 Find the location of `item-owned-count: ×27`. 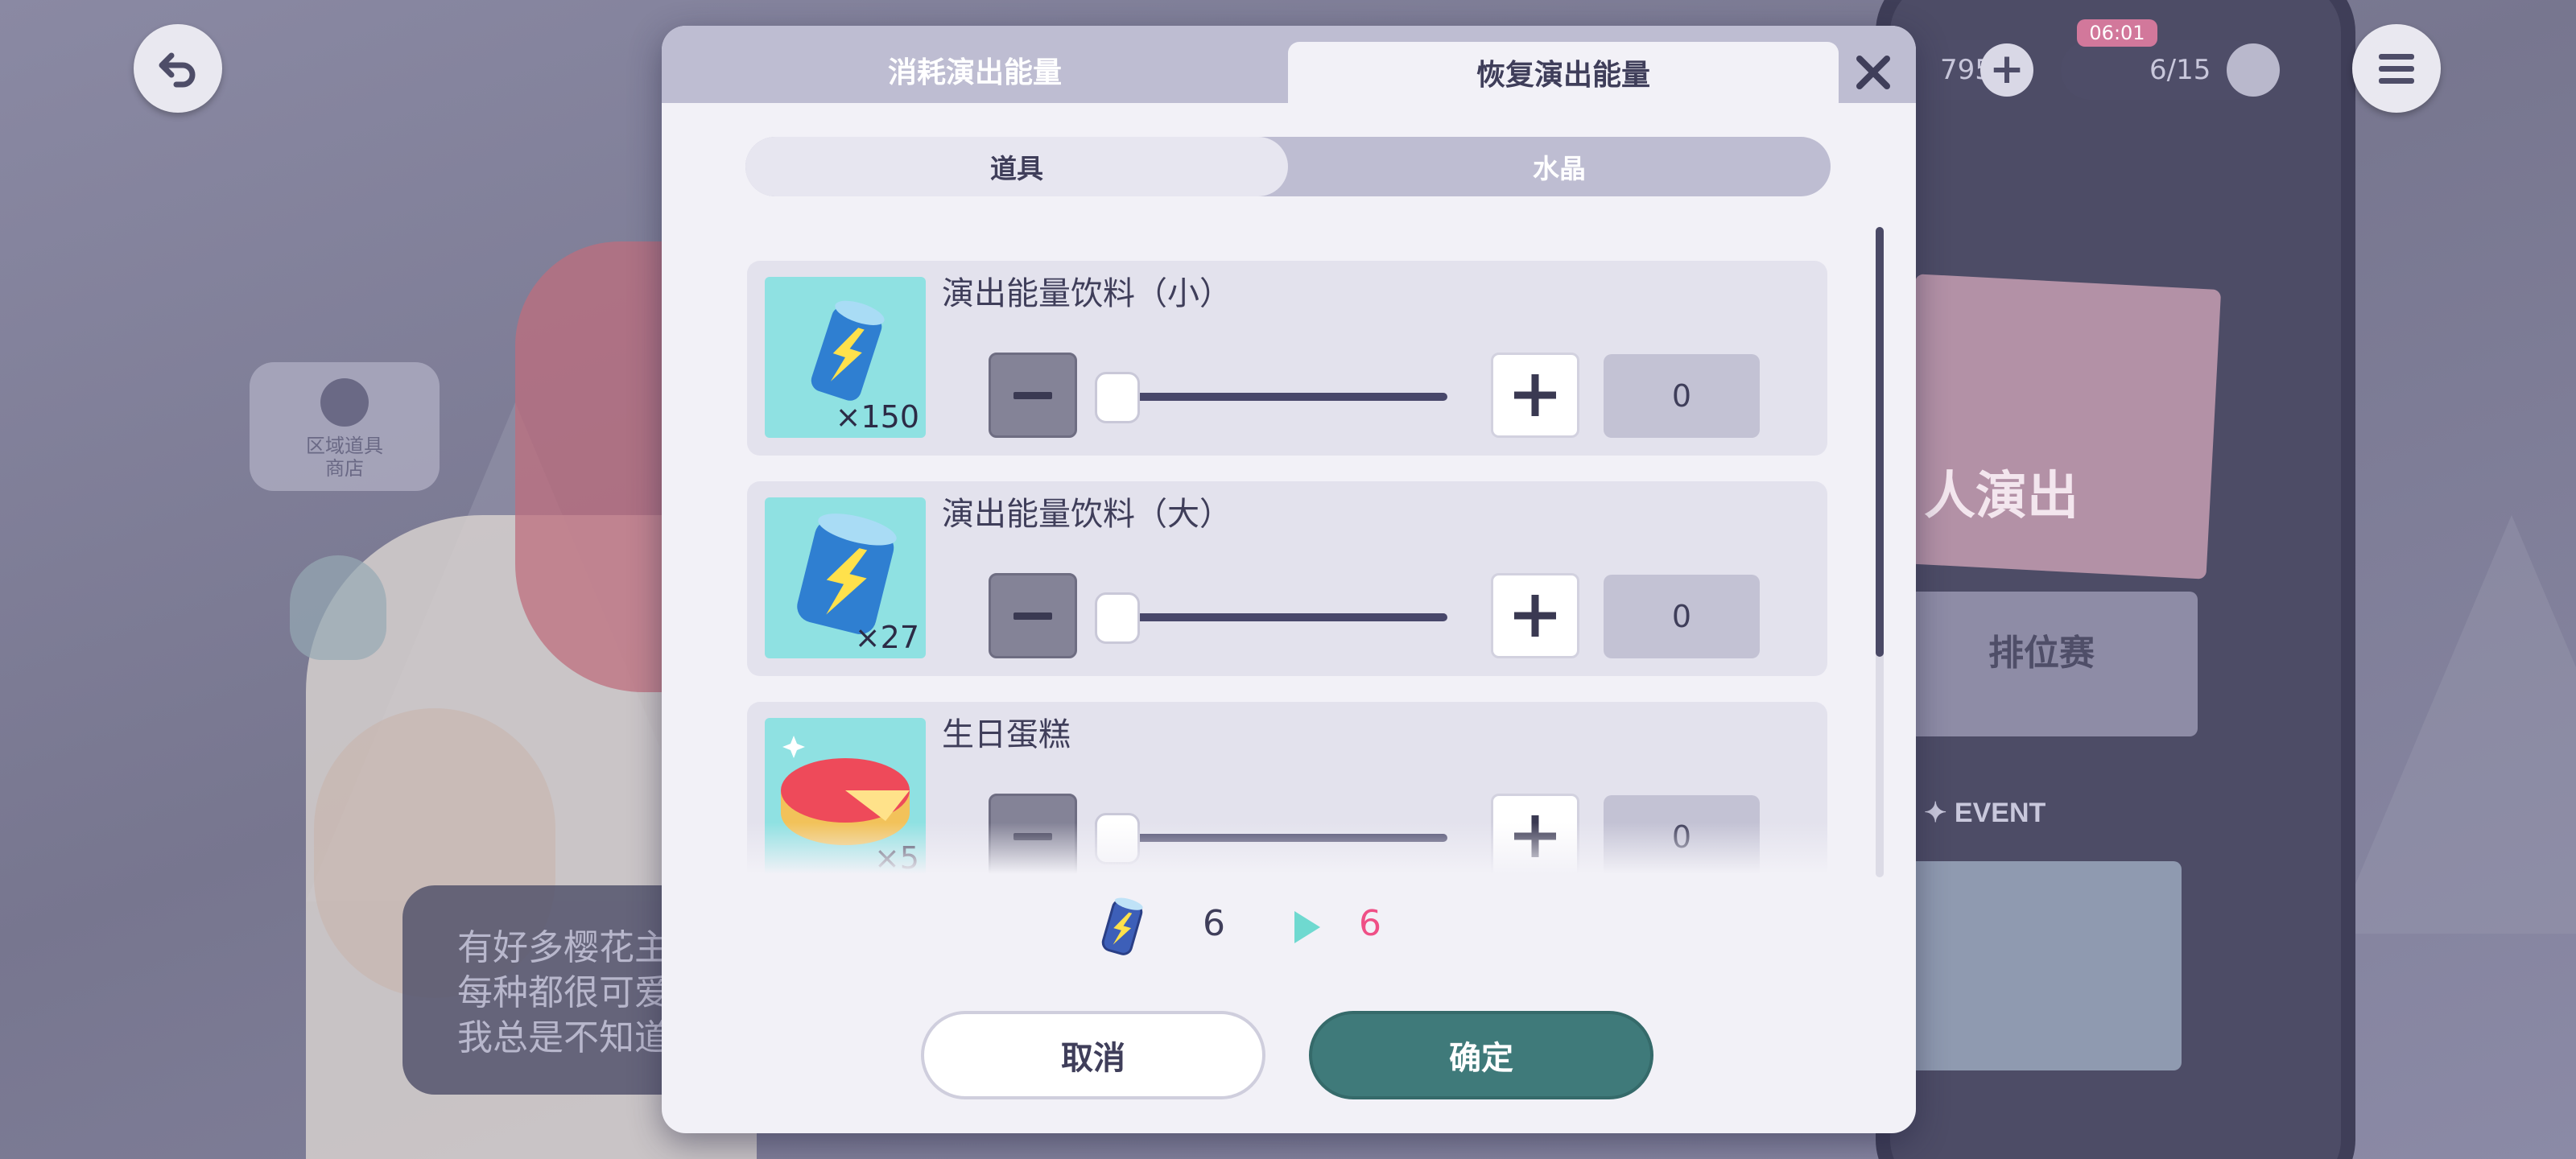

item-owned-count: ×27 is located at coordinates (886, 637).